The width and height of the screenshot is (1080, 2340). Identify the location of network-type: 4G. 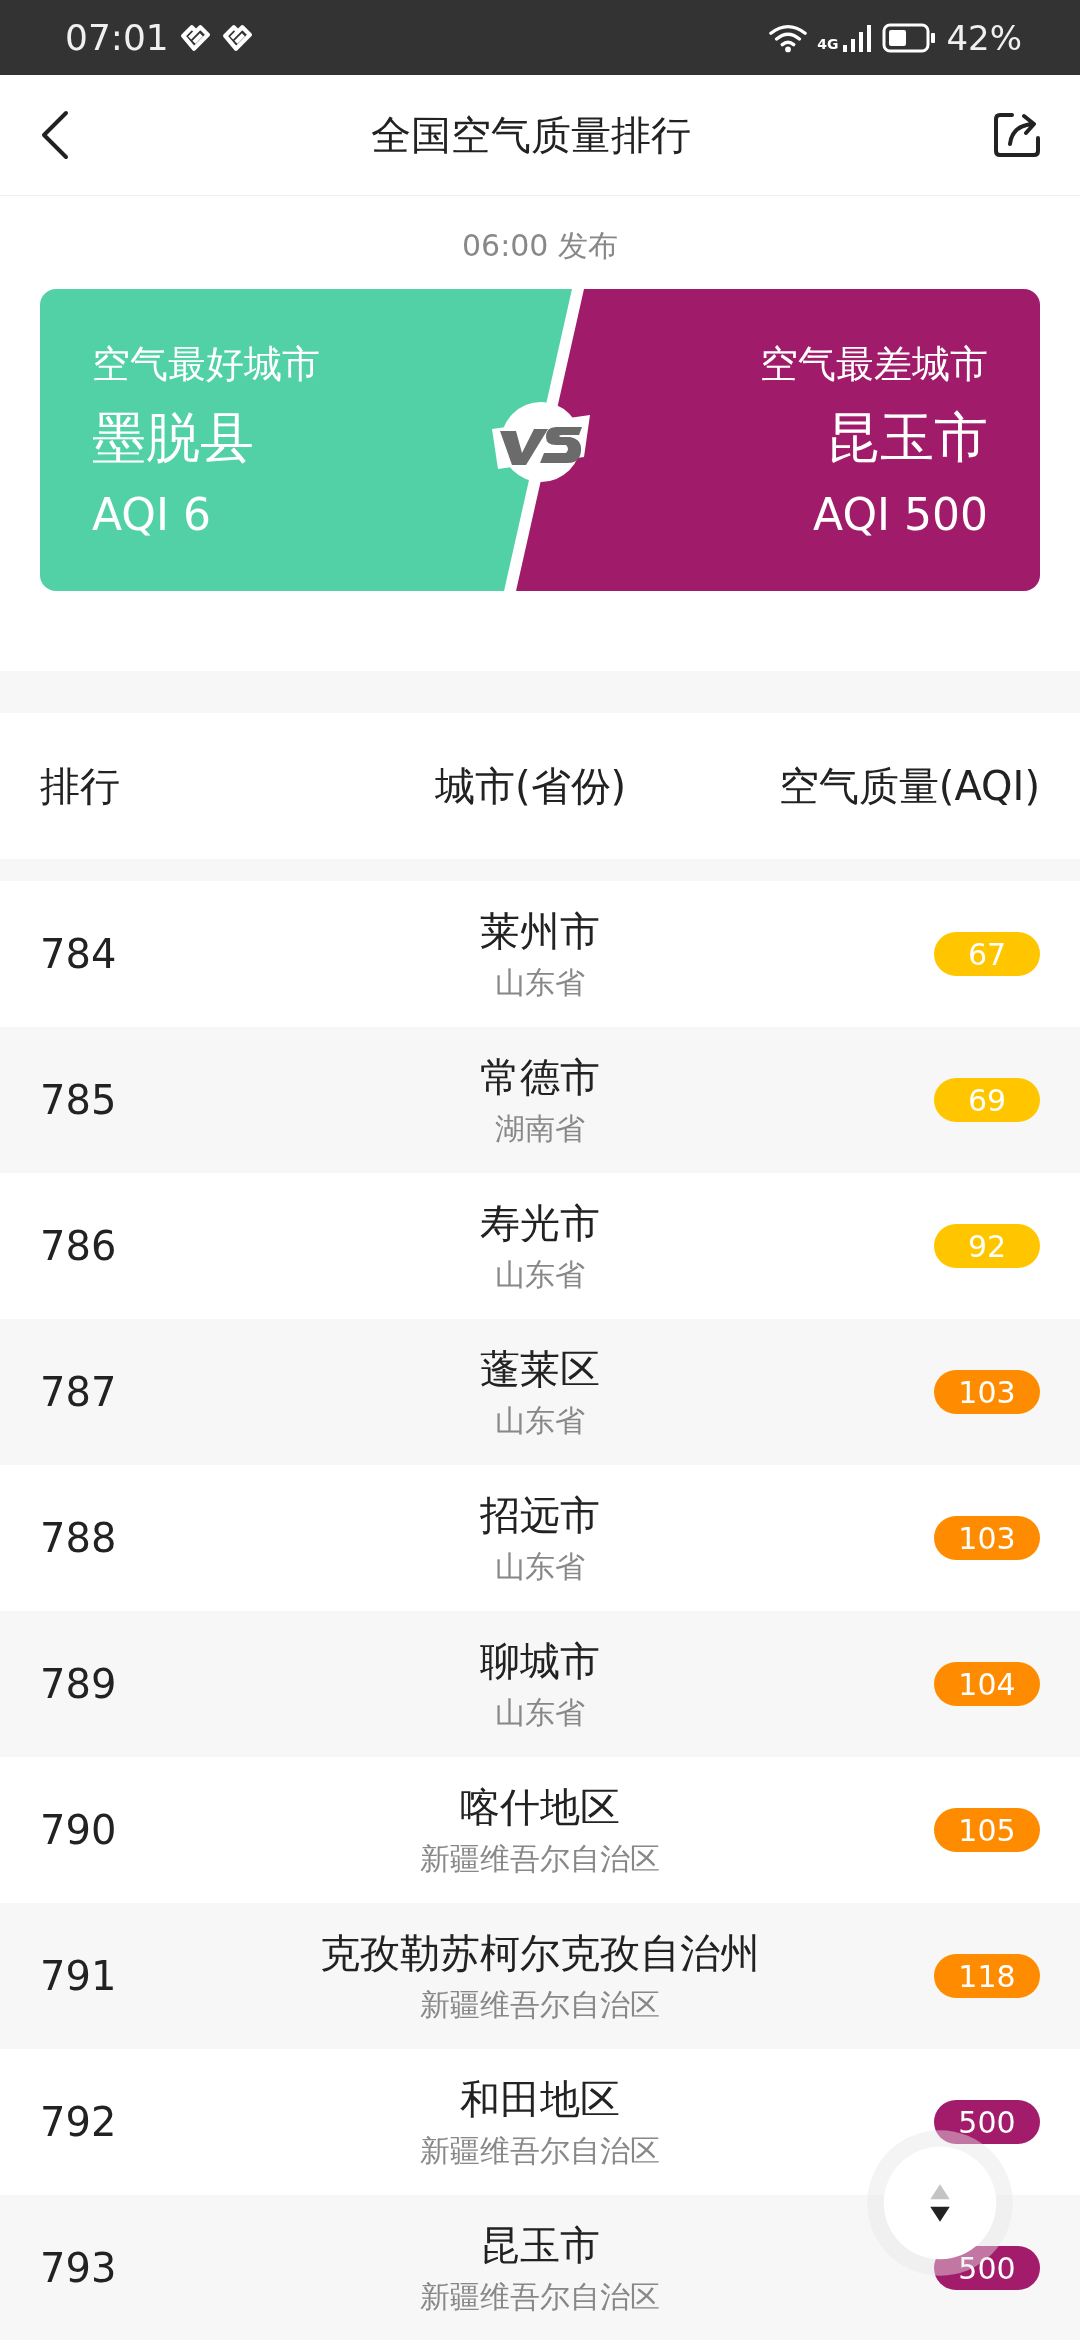
(828, 43).